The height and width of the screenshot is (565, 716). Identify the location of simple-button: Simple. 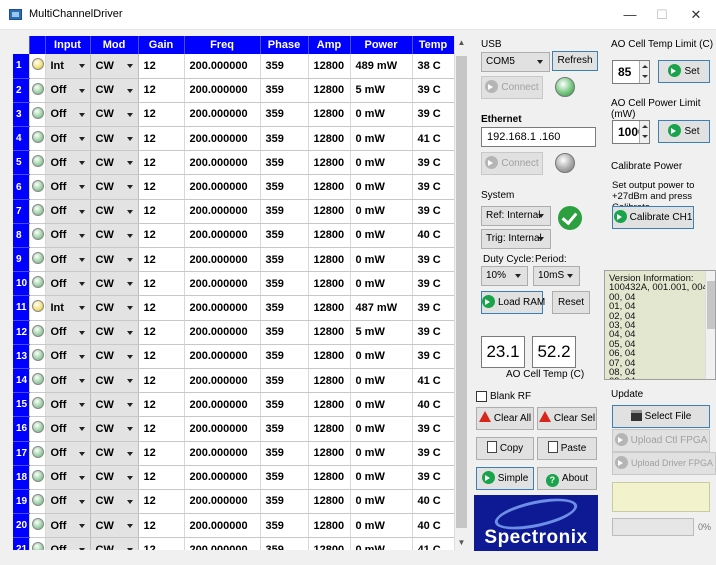
(505, 478).